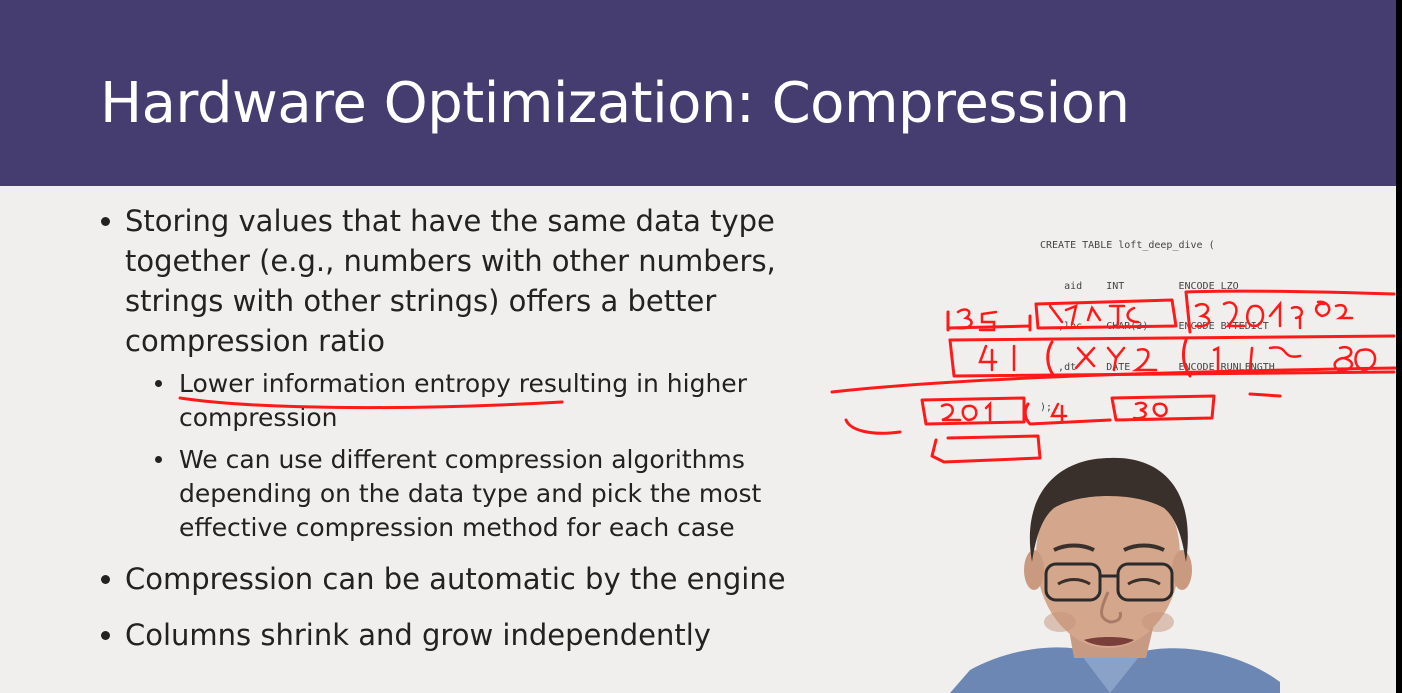 The height and width of the screenshot is (693, 1402). What do you see at coordinates (1172, 338) in the screenshot?
I see `ink-row-line` at bounding box center [1172, 338].